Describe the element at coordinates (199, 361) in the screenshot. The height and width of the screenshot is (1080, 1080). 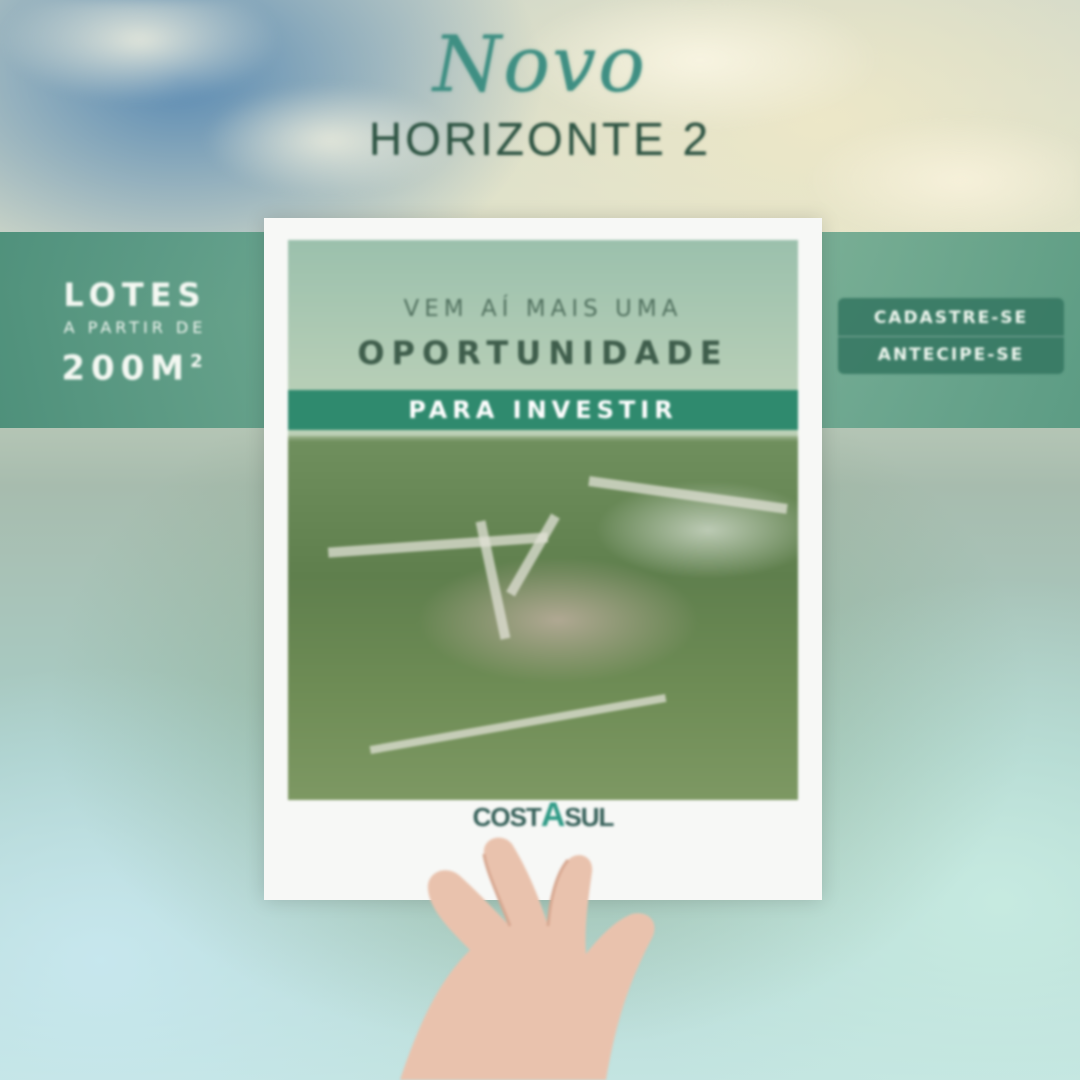
I see `lotes-size-sup: 2` at that location.